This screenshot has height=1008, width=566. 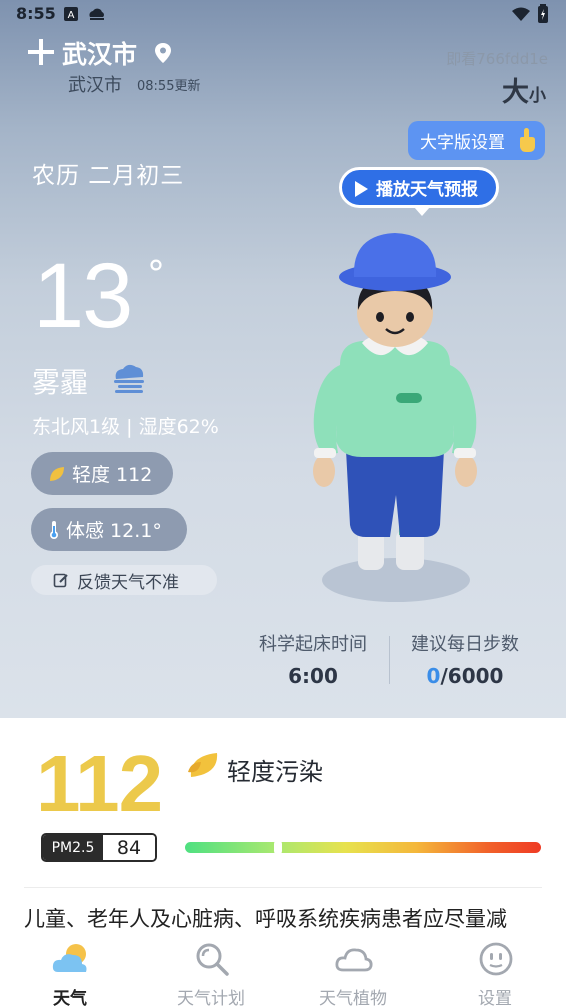 I want to click on bigfont-settings-tip: 大字版设置, so click(x=476, y=140).